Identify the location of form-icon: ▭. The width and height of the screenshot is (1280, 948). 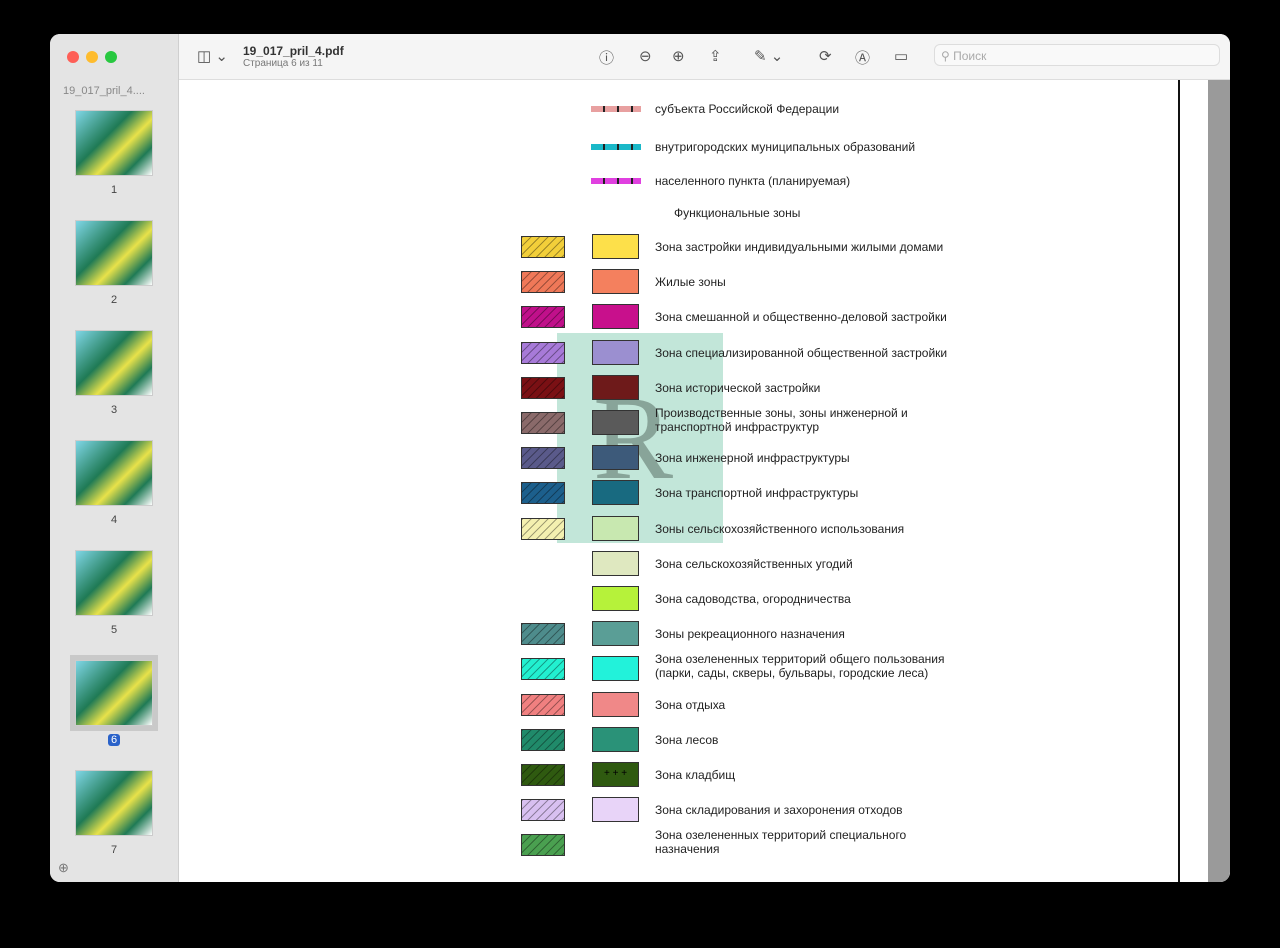
(901, 56).